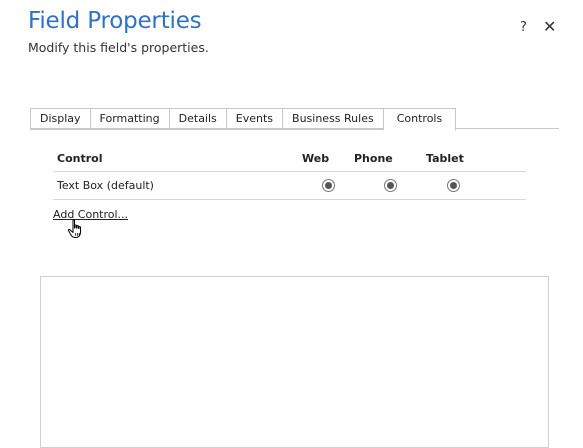  Describe the element at coordinates (549, 26) in the screenshot. I see `close-button: ✕` at that location.